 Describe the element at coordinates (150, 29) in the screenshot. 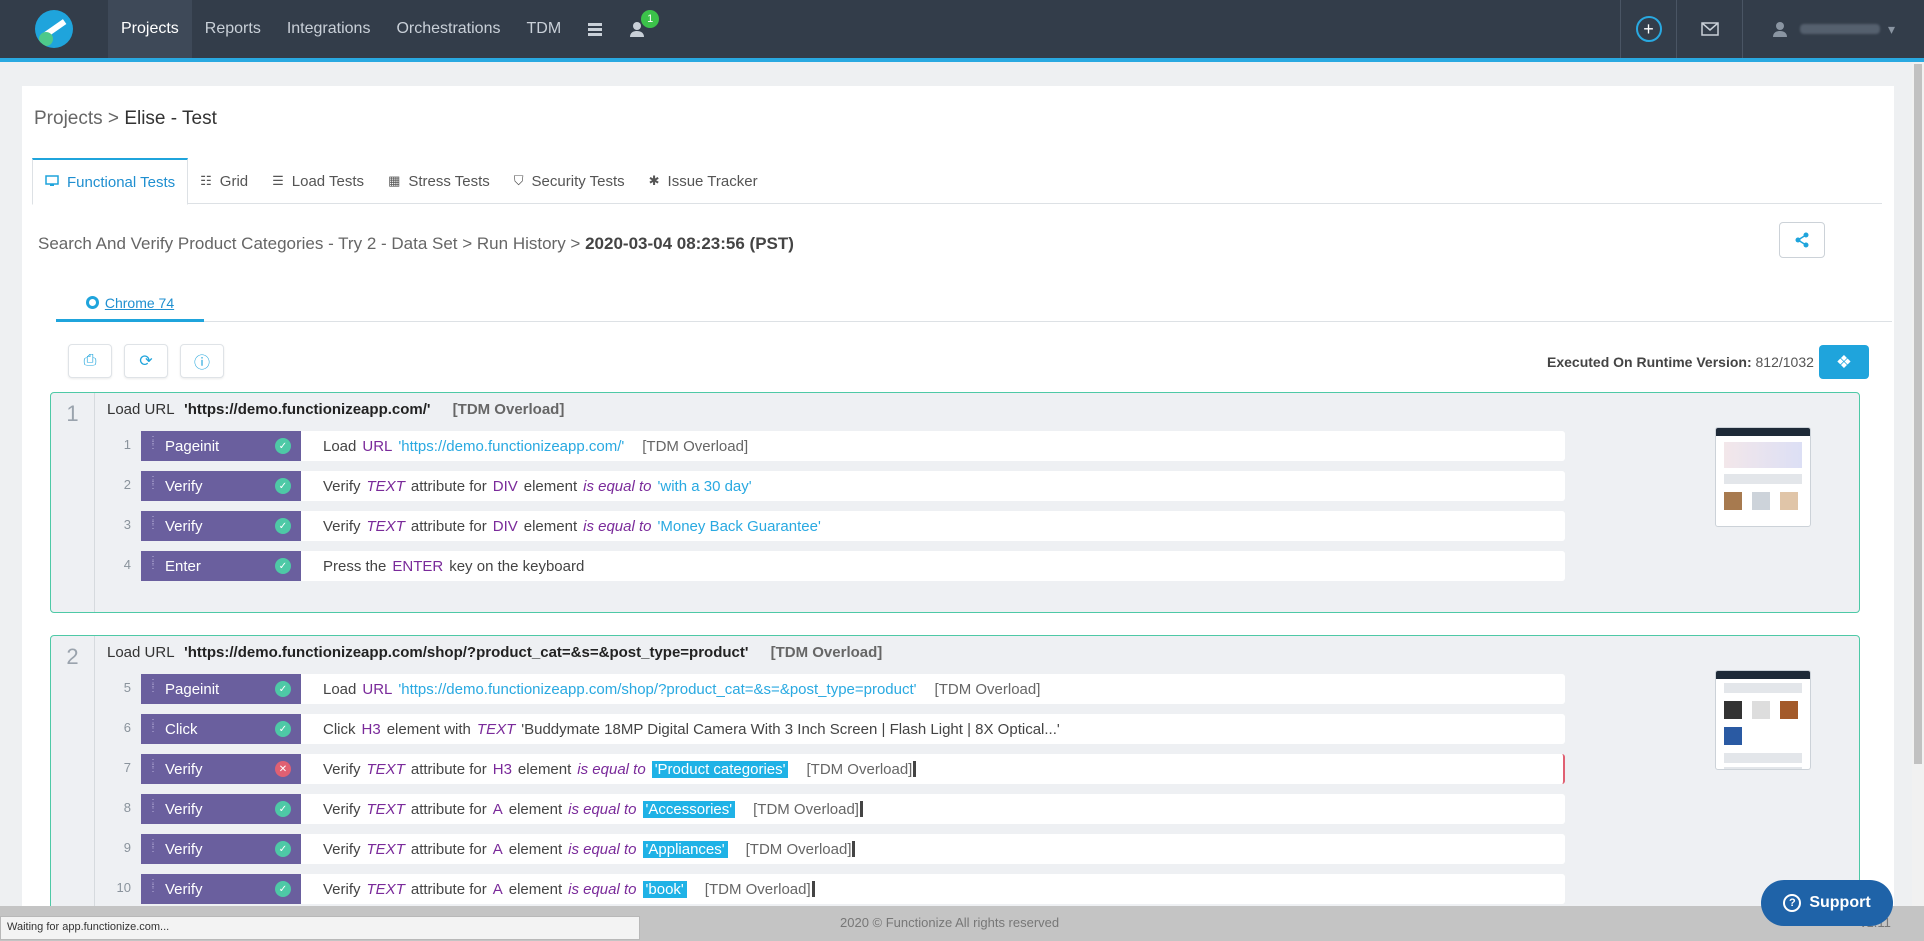

I see `nav-projects: Projects` at that location.